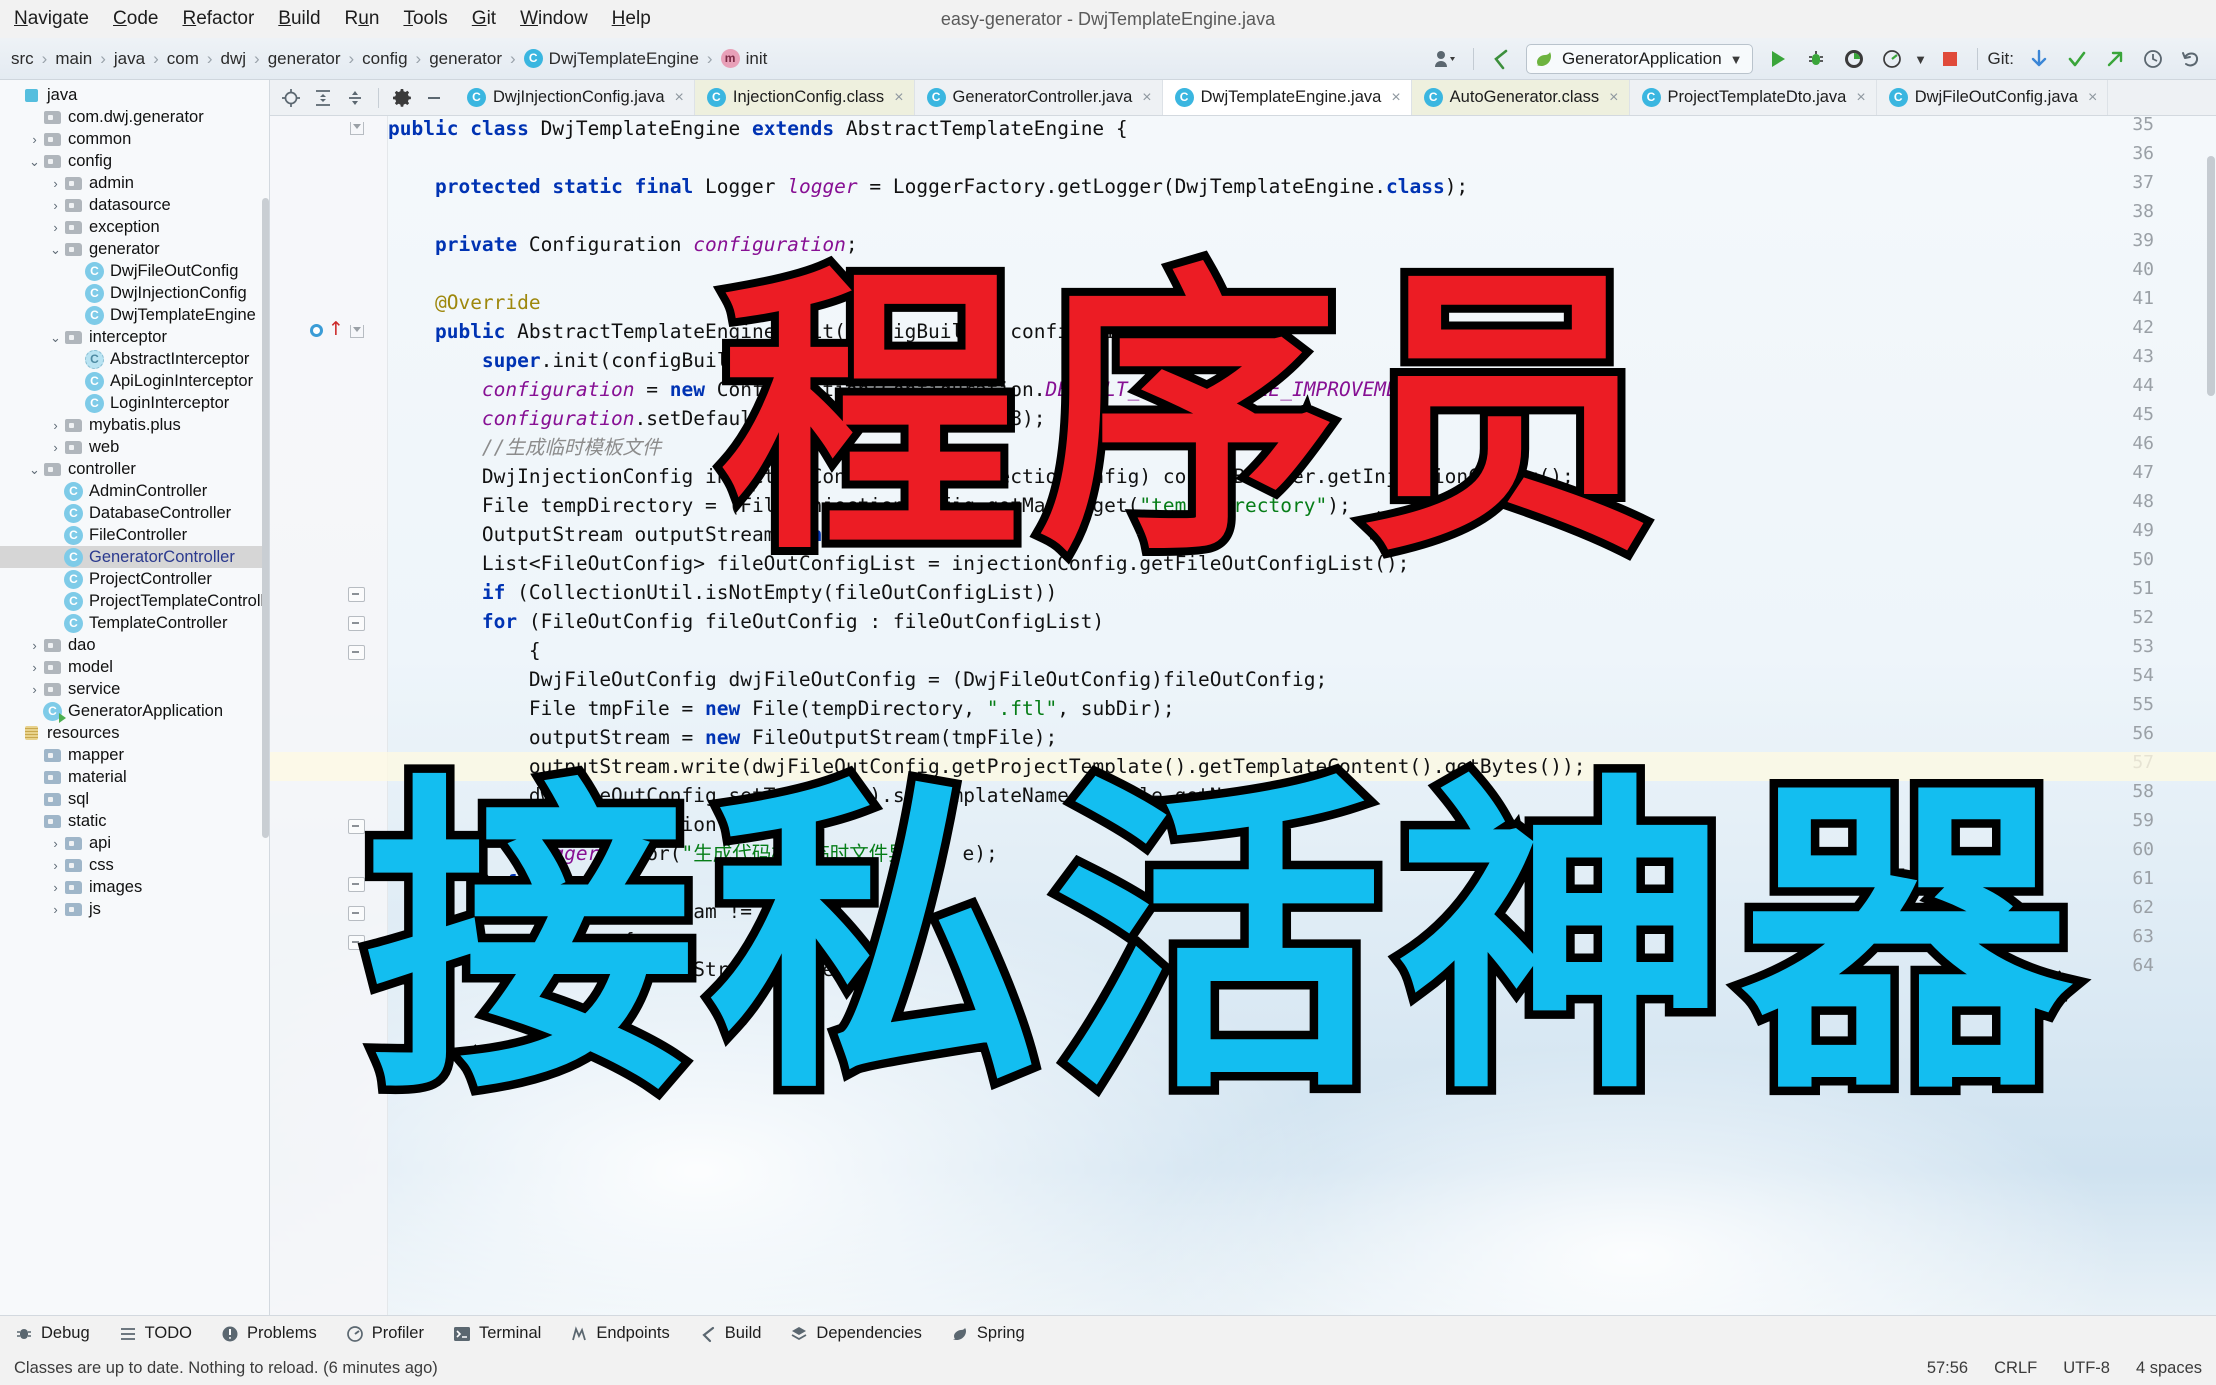 This screenshot has width=2216, height=1385. Describe the element at coordinates (1892, 59) in the screenshot. I see `profiler-icon` at that location.